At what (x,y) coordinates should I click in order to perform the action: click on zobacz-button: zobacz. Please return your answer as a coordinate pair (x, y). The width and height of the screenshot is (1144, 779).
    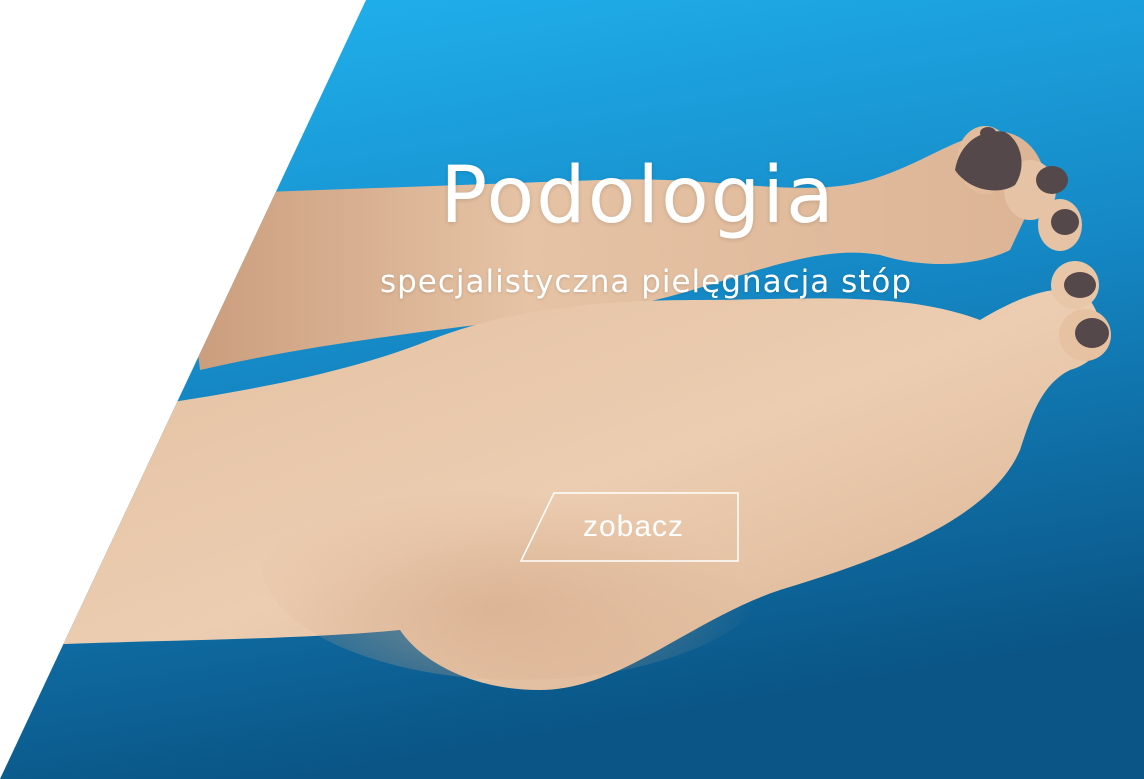
    Looking at the image, I should click on (629, 527).